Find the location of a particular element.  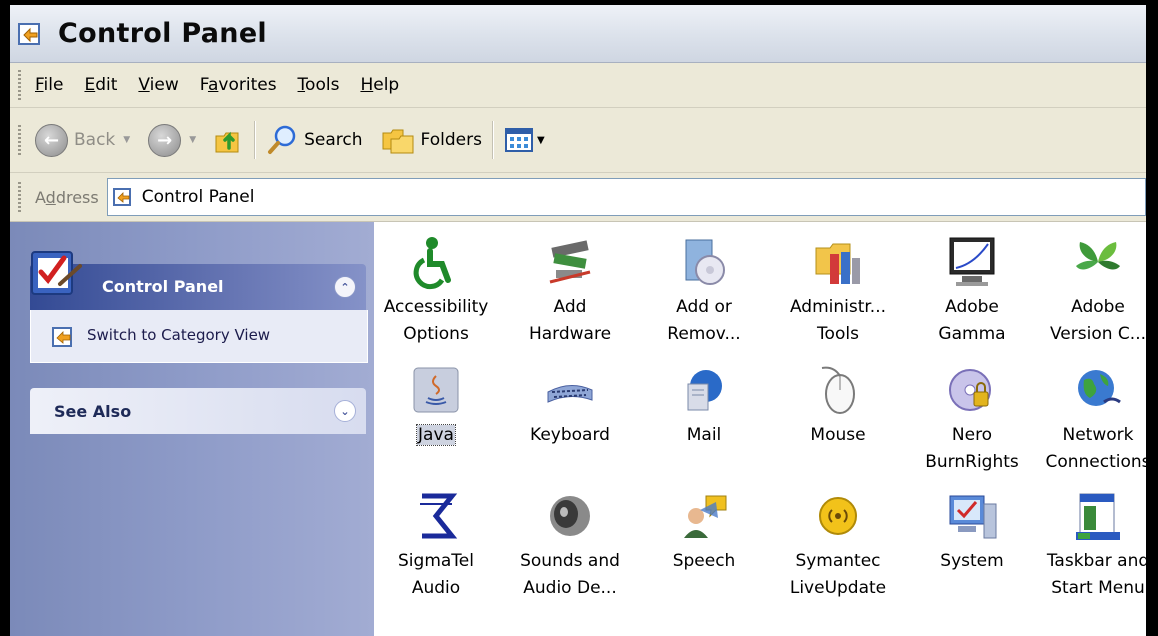

up-folder-button is located at coordinates (228, 140).